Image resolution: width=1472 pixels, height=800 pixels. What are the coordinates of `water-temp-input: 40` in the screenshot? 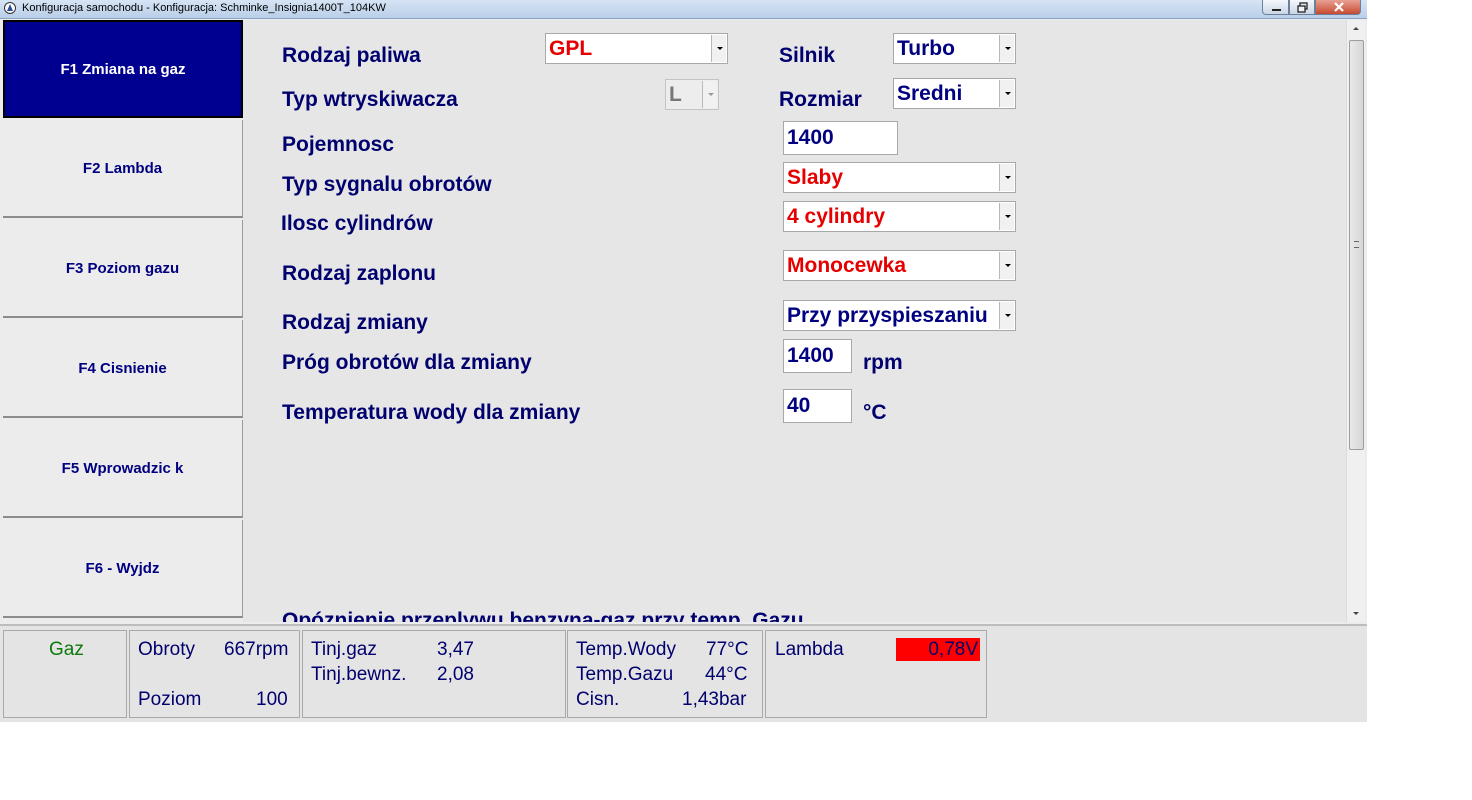 It's located at (817, 406).